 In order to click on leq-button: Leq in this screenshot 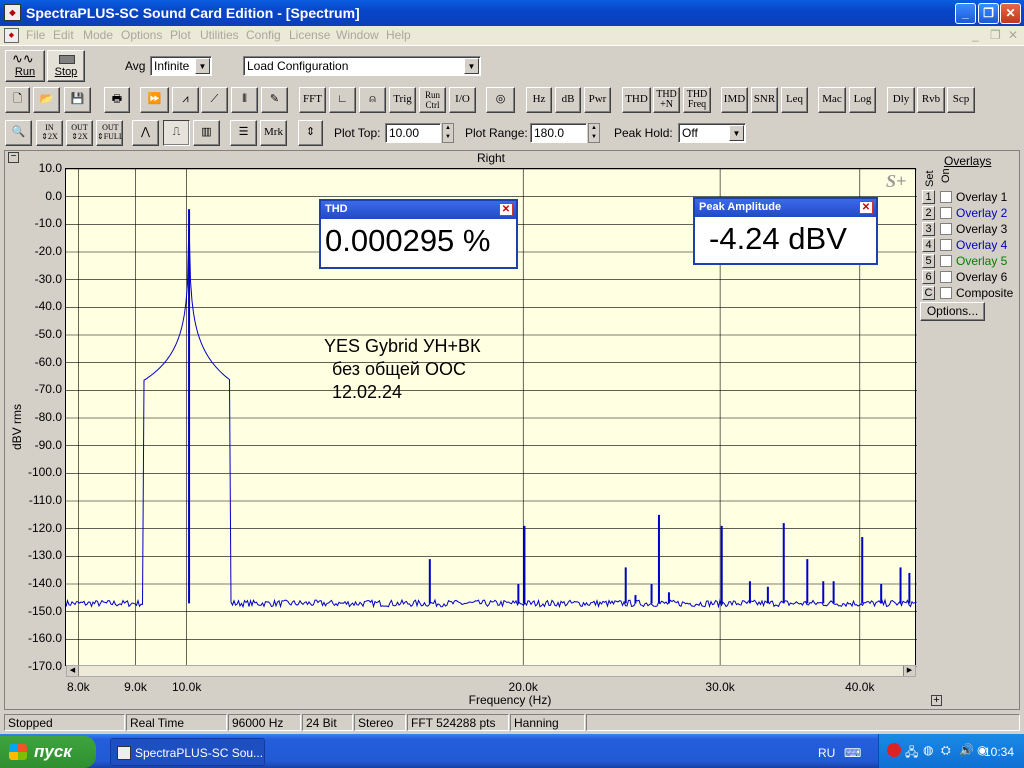, I will do `click(794, 100)`.